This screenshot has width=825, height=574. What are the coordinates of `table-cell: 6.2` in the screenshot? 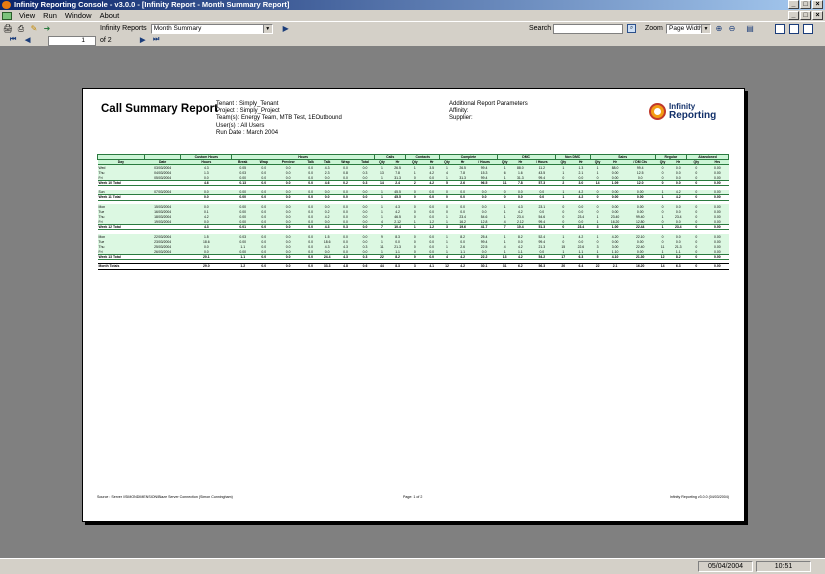 It's located at (520, 266).